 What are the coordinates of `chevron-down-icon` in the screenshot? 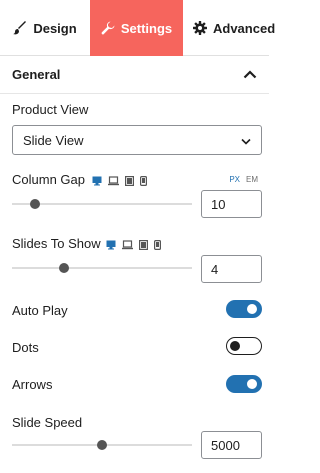 It's located at (246, 140).